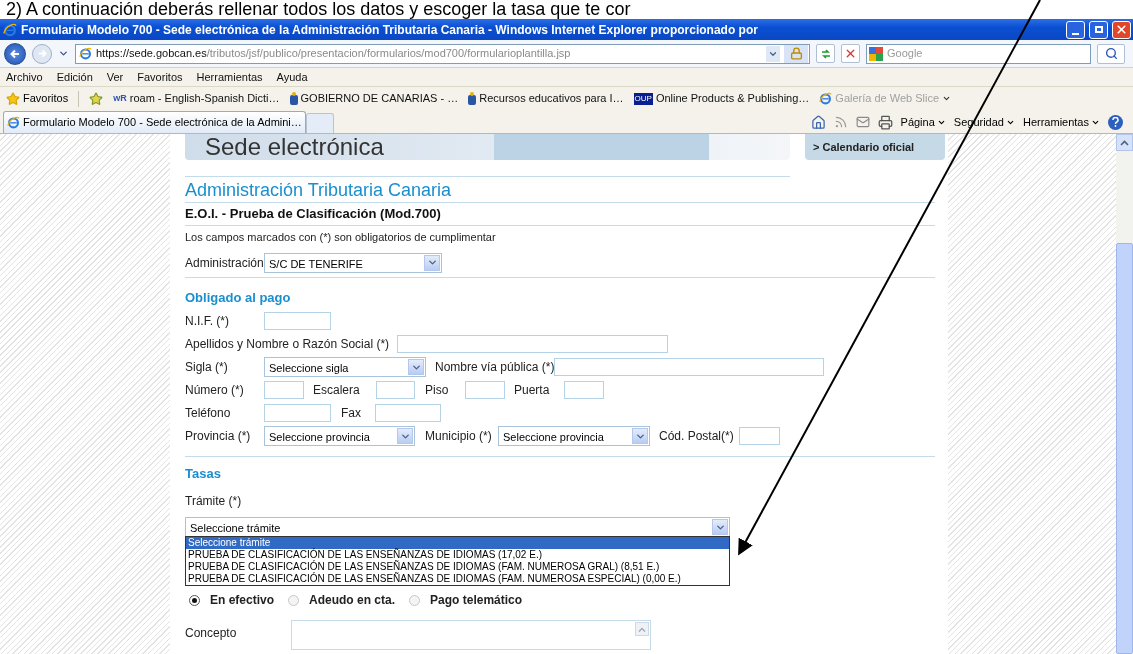  I want to click on wr-logo-icon: wR, so click(120, 98).